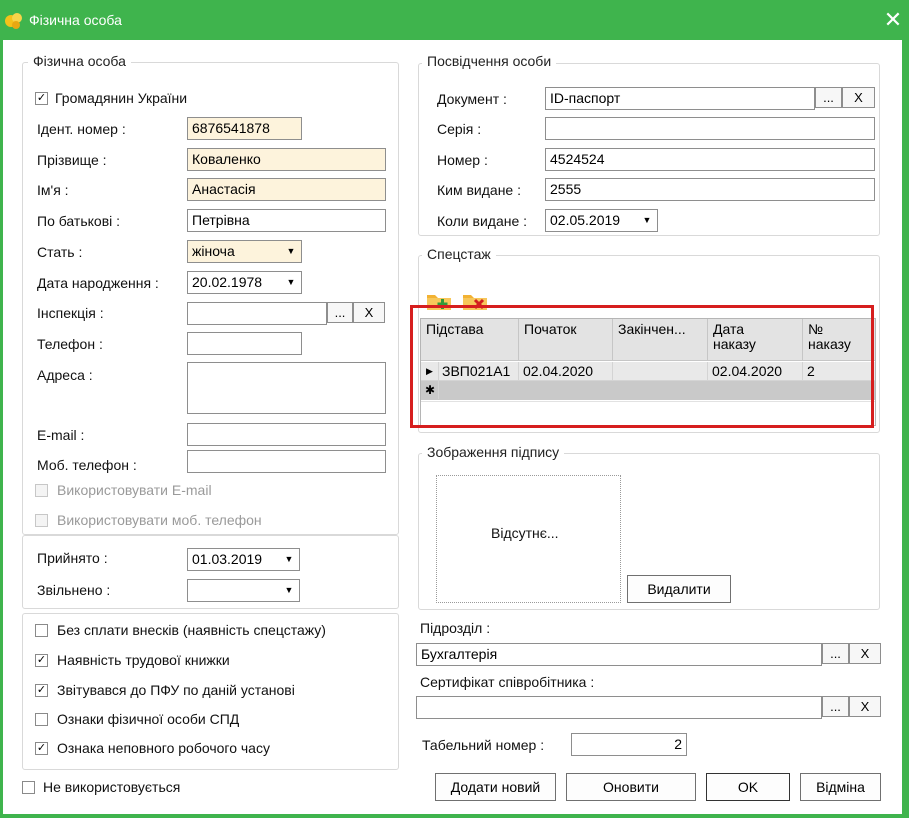 The image size is (909, 818). Describe the element at coordinates (41, 660) in the screenshot. I see `flag-checkbox-work-book: ✓` at that location.